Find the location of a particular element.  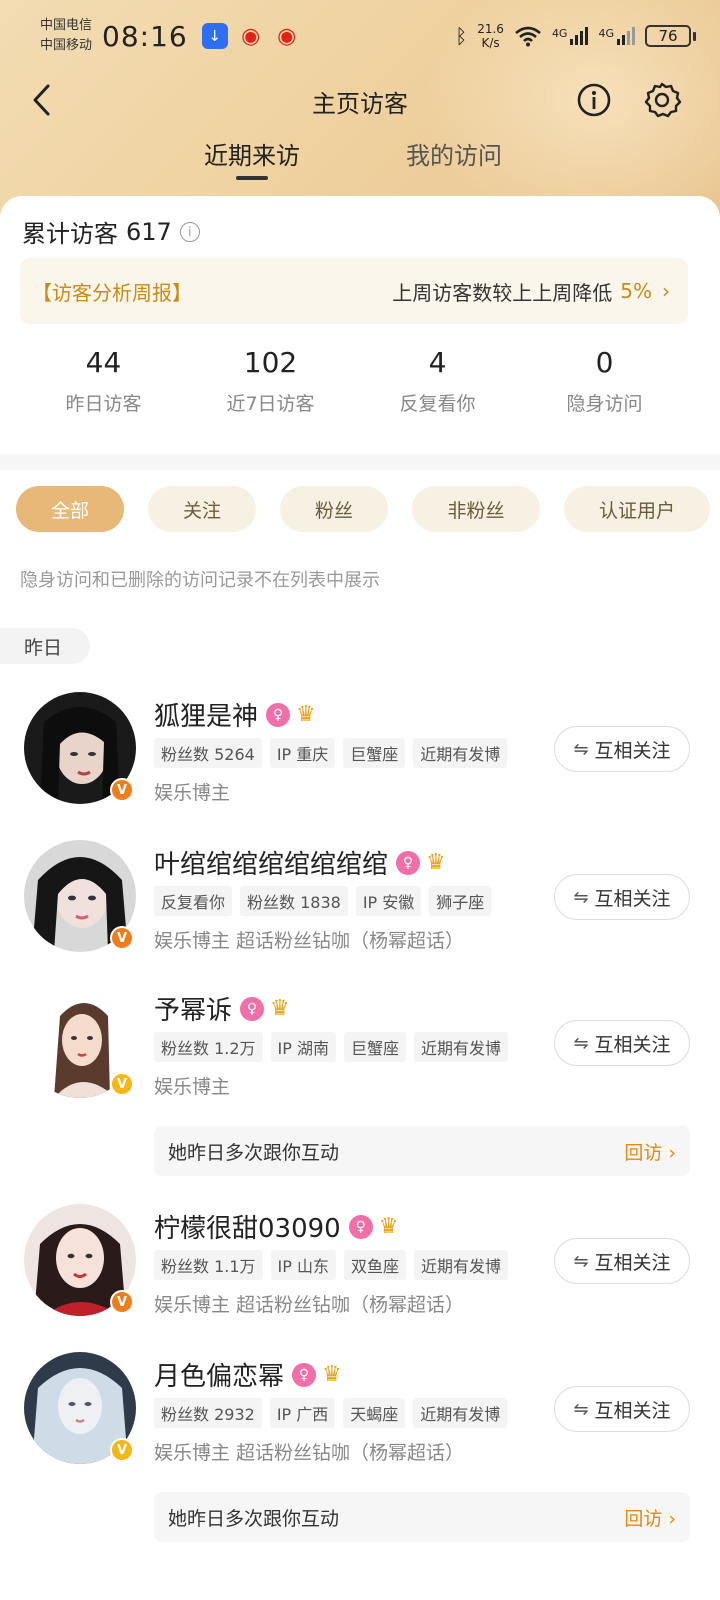

filter-all: 全部 is located at coordinates (70, 509).